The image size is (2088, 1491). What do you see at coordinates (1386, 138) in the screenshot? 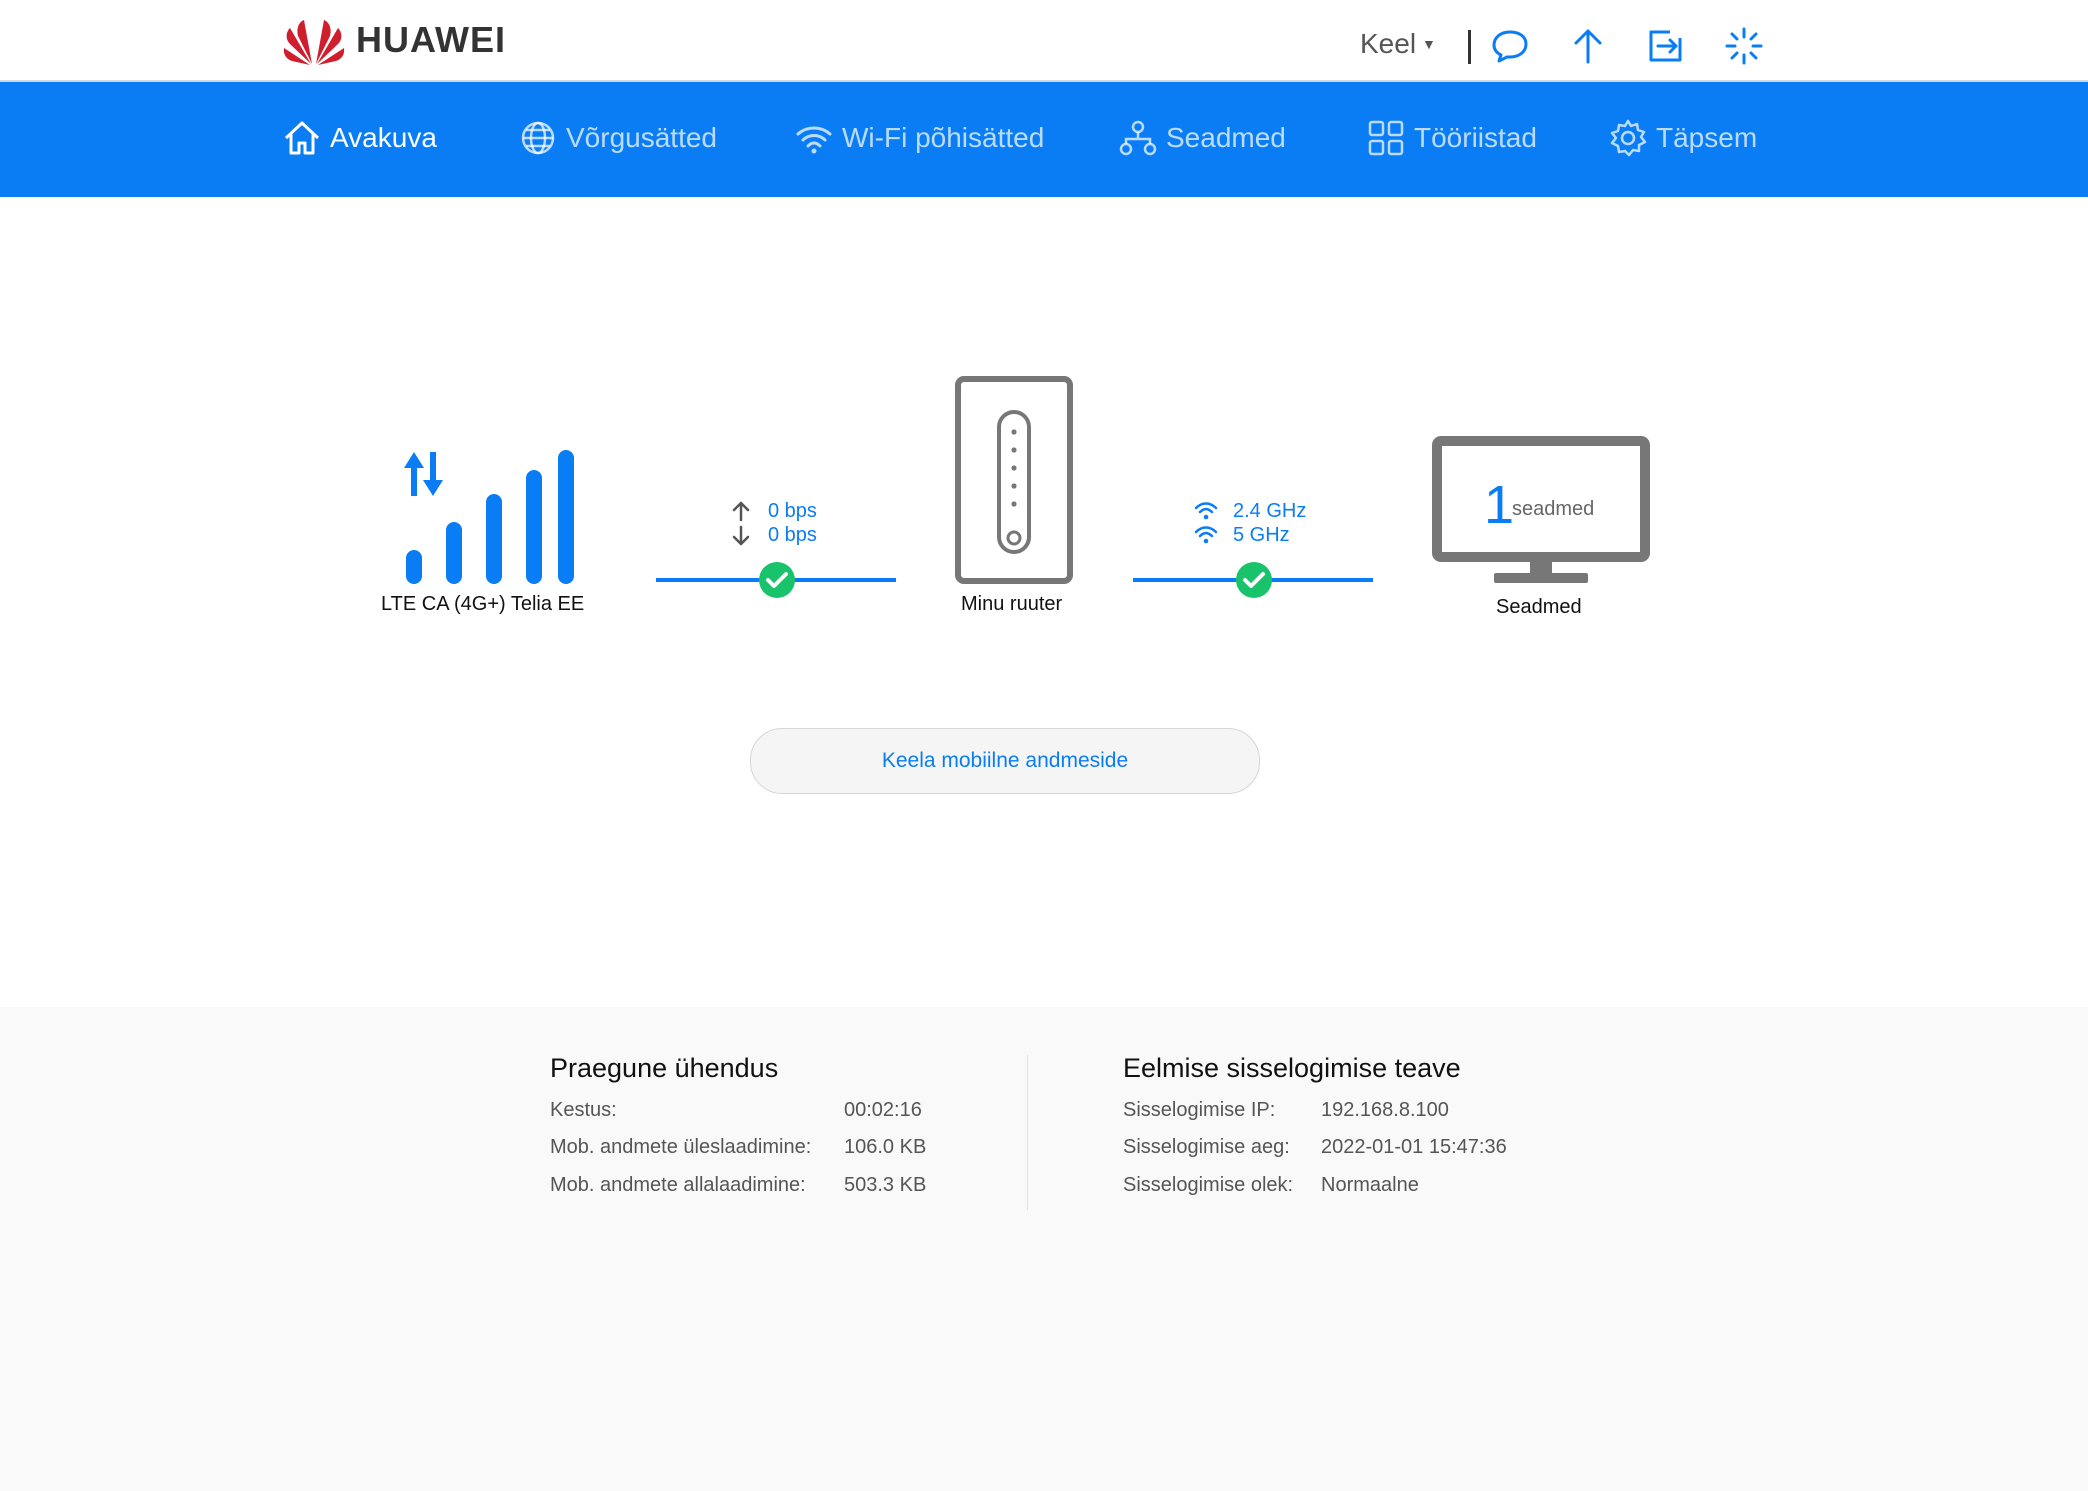
I see `tools-grid-icon` at bounding box center [1386, 138].